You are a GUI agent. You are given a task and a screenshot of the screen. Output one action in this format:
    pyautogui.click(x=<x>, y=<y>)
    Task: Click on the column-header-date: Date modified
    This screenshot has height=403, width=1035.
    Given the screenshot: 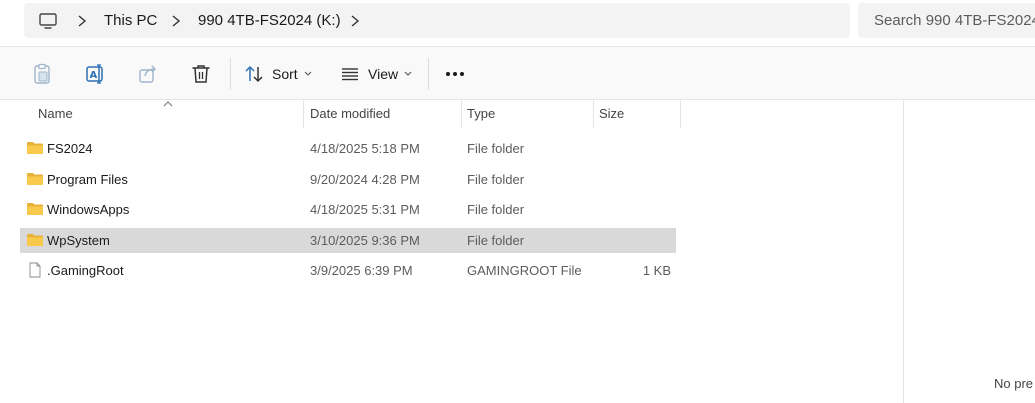 What is the action you would take?
    pyautogui.click(x=350, y=114)
    